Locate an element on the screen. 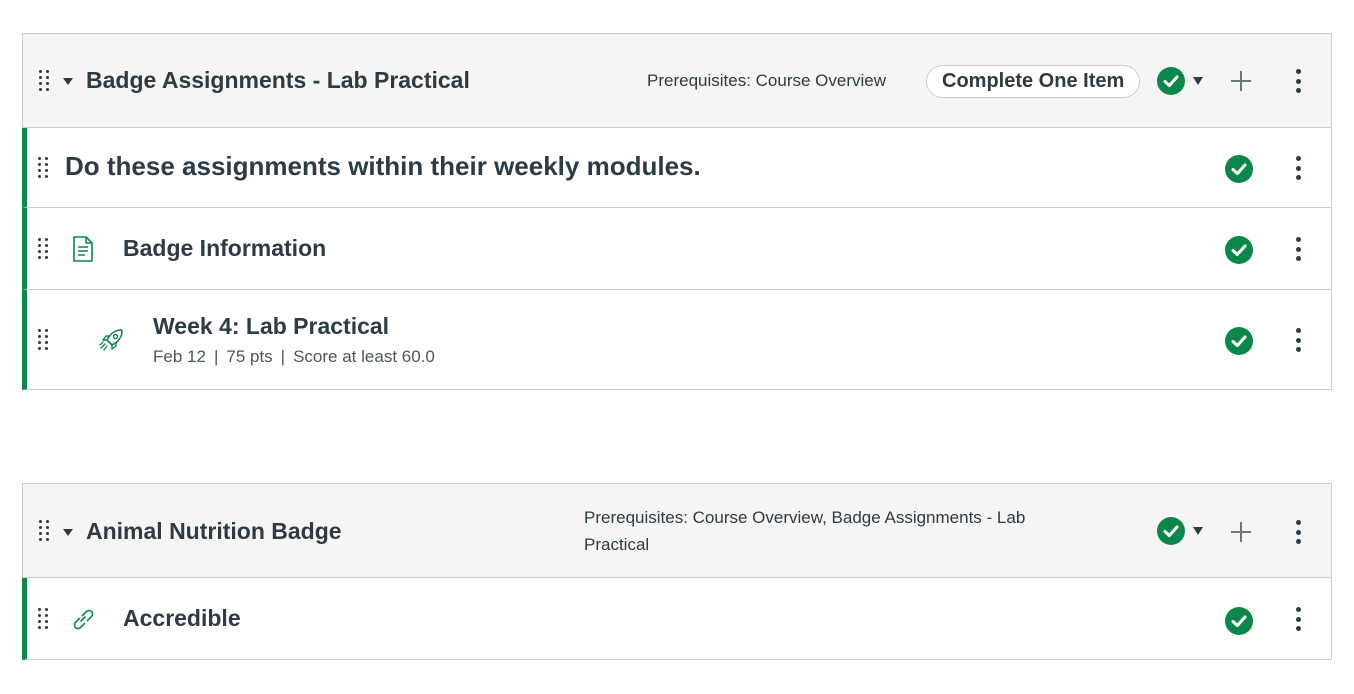 The width and height of the screenshot is (1354, 694). document-icon is located at coordinates (83, 251).